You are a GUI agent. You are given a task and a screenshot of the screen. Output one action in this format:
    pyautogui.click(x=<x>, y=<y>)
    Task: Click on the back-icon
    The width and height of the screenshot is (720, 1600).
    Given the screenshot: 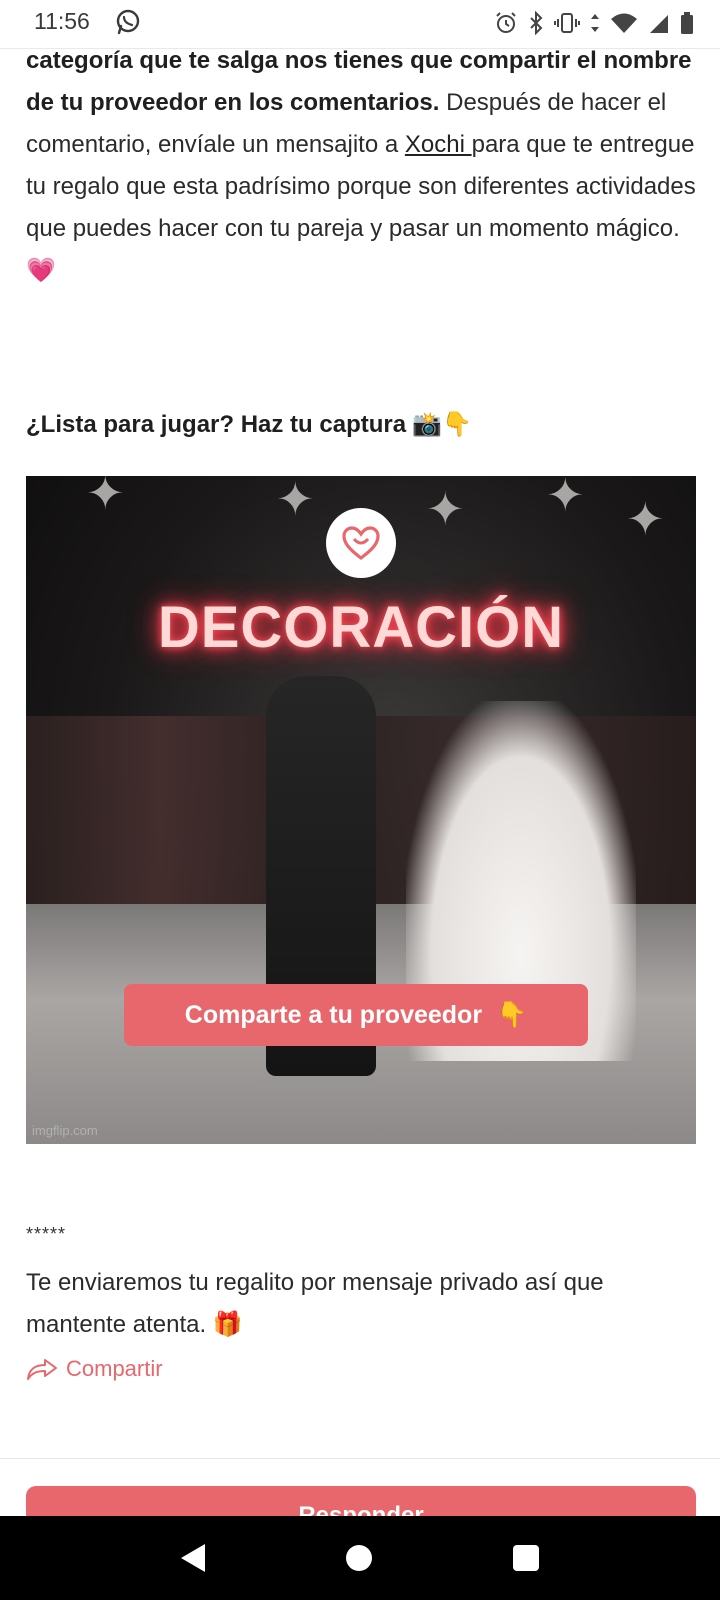 What is the action you would take?
    pyautogui.click(x=192, y=1558)
    